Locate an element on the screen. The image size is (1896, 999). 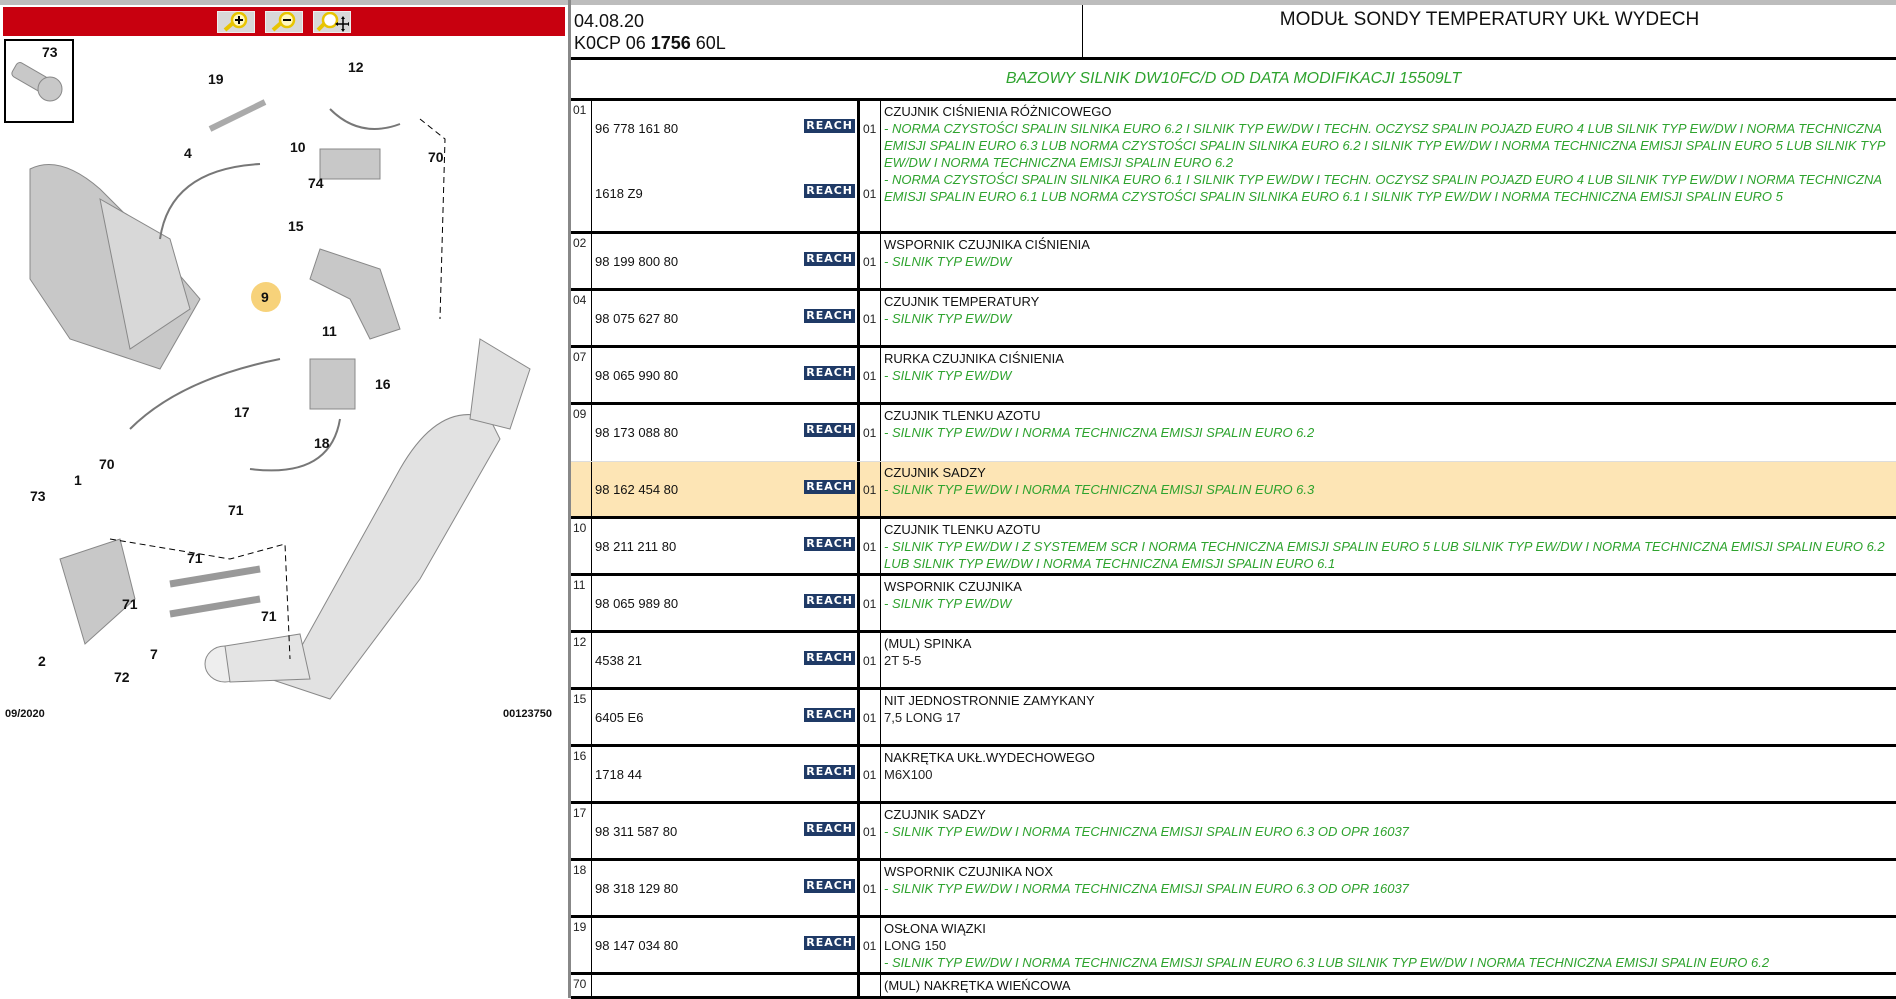
part-number: 98 162 454 80 is located at coordinates (636, 489).